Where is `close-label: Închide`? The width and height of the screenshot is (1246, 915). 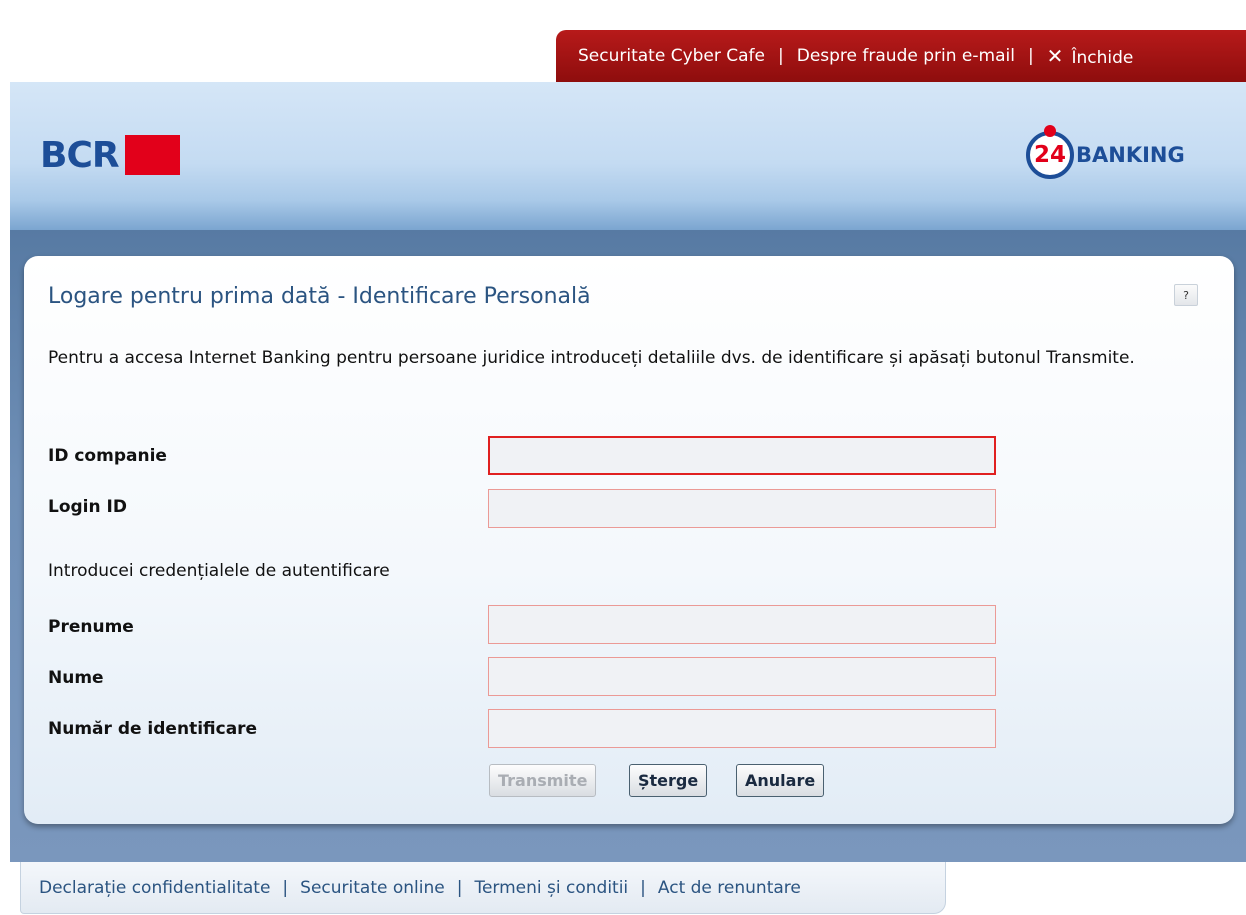
close-label: Închide is located at coordinates (1102, 58).